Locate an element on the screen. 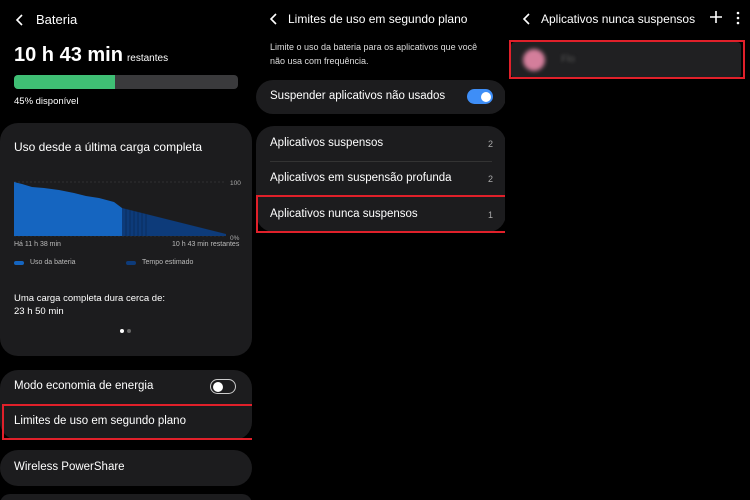 The height and width of the screenshot is (500, 750). suspended-apps-count: 2 is located at coordinates (491, 144).